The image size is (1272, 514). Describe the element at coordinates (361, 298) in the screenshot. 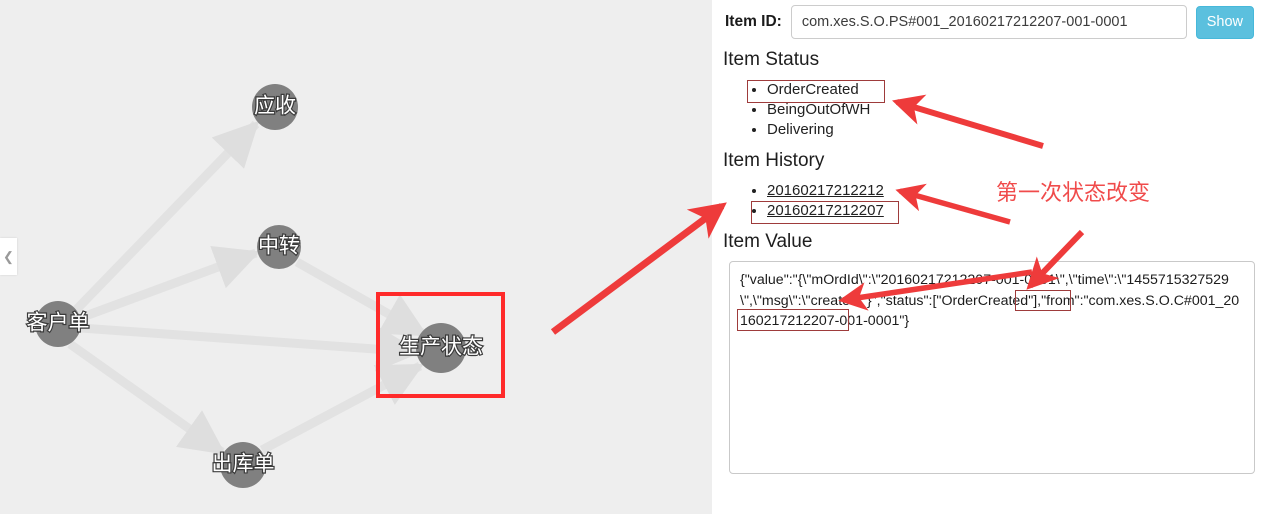

I see `edge-zhongzhuan-shengchan` at that location.